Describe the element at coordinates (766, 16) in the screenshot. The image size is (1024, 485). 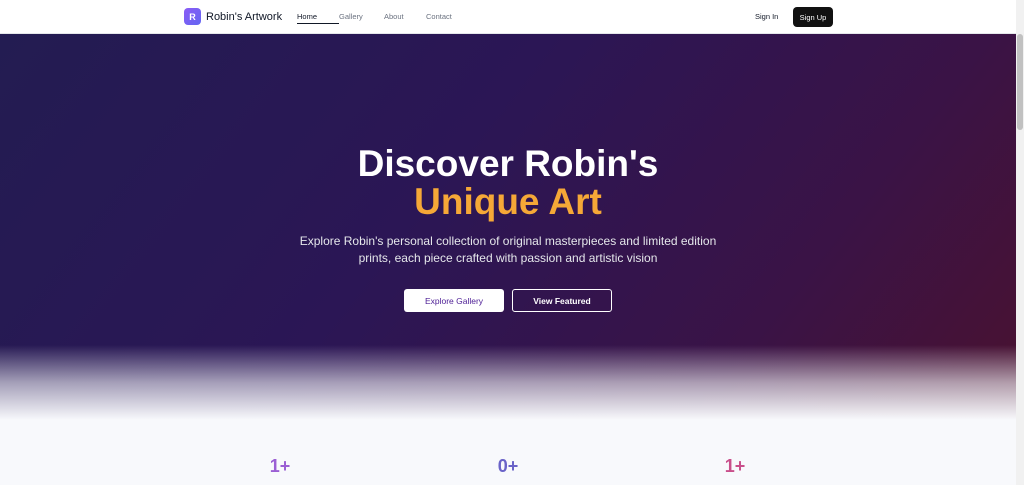
I see `sign-in-button: Sign In` at that location.